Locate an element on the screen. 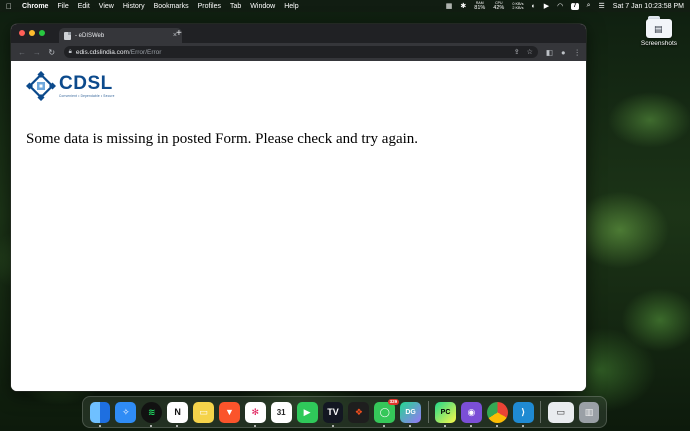 The height and width of the screenshot is (431, 690). logo-name: CDSL is located at coordinates (86, 83).